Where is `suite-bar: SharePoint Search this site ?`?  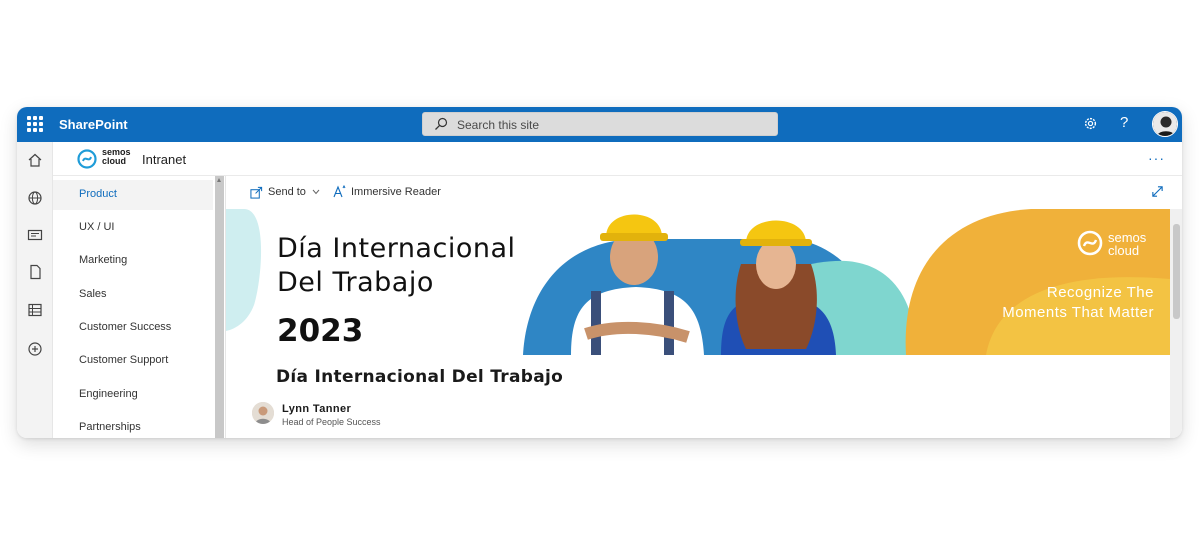 suite-bar: SharePoint Search this site ? is located at coordinates (599, 124).